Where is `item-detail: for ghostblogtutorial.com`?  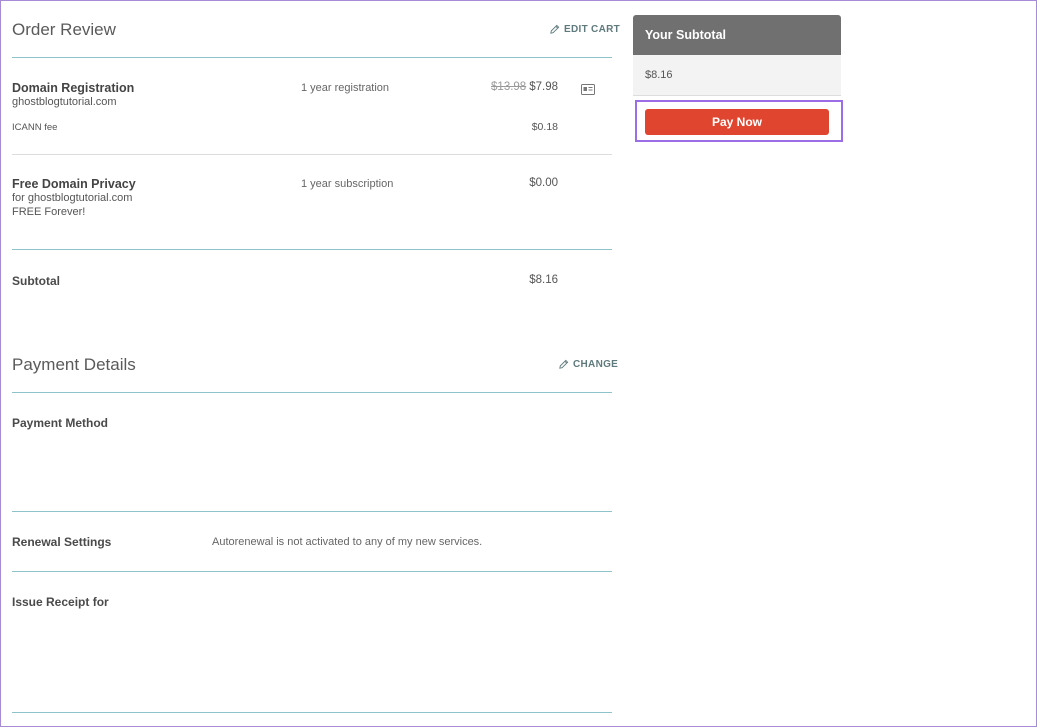 item-detail: for ghostblogtutorial.com is located at coordinates (72, 198).